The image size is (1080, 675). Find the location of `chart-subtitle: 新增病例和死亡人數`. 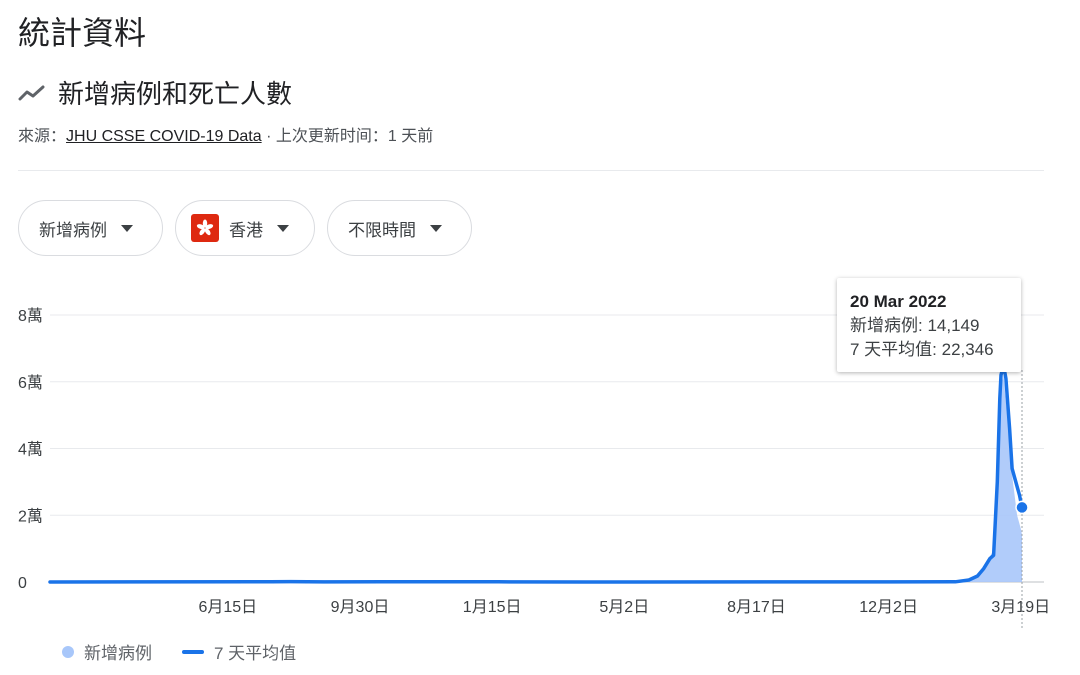

chart-subtitle: 新增病例和死亡人數 is located at coordinates (175, 94).